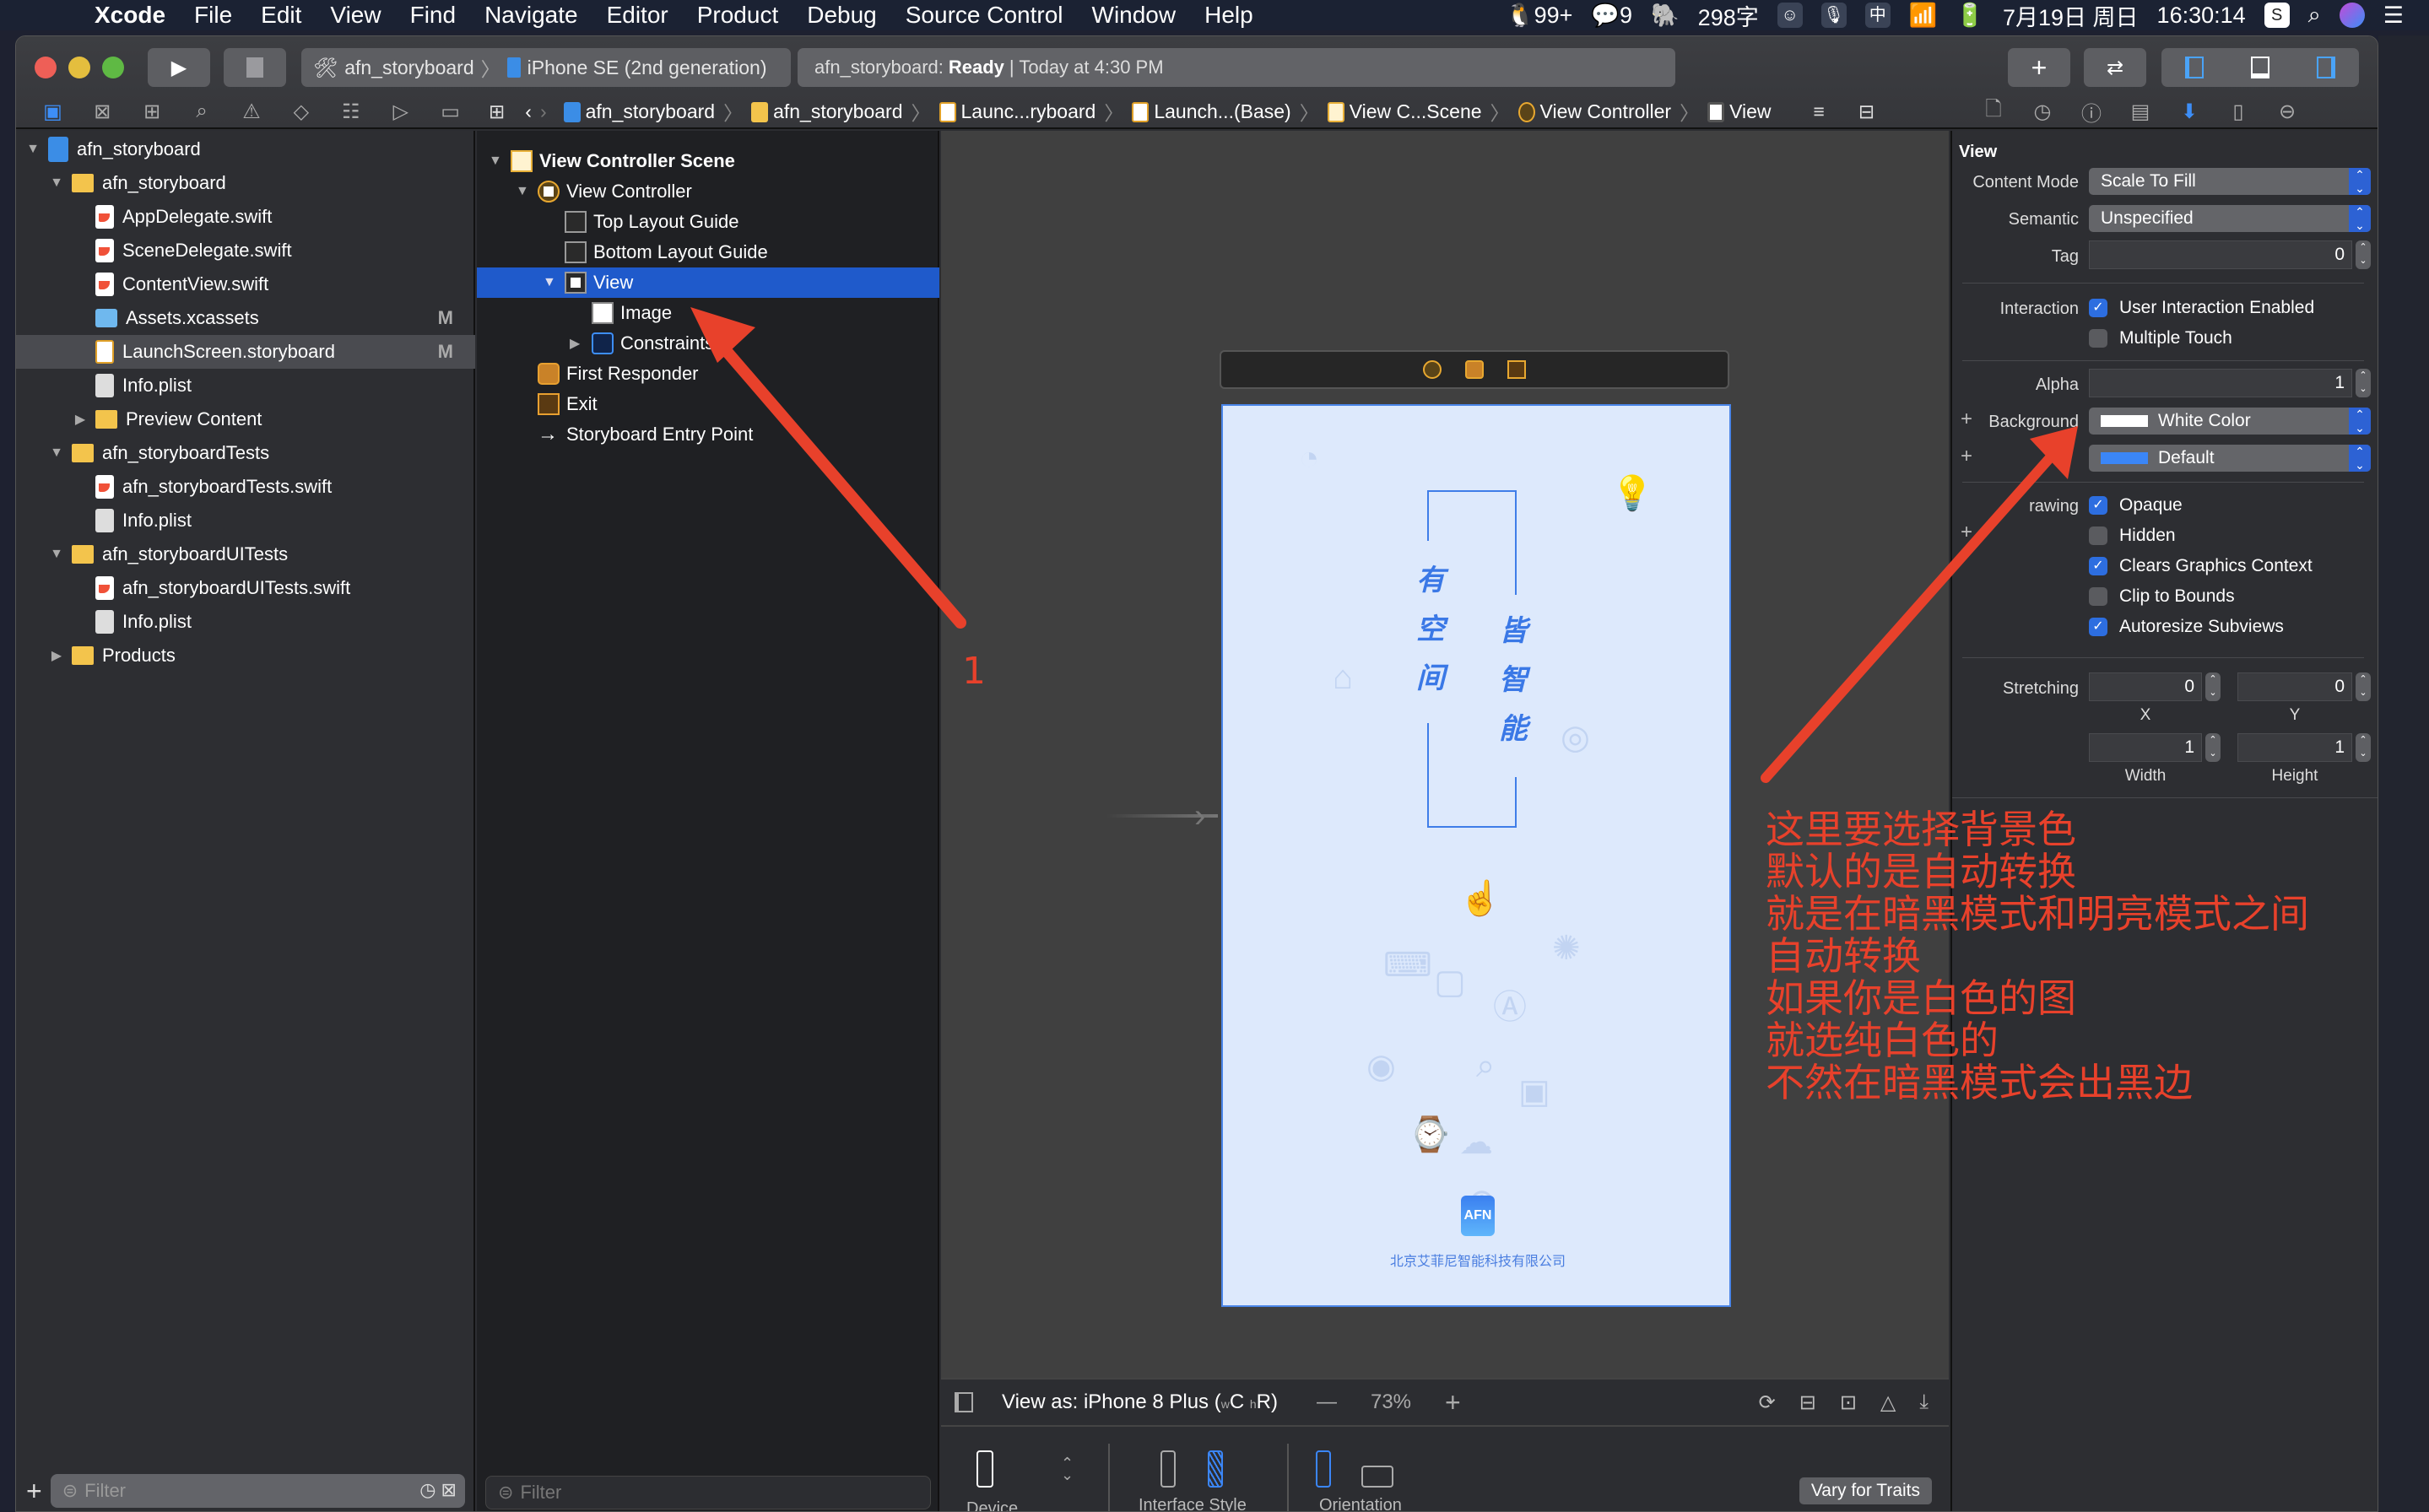  What do you see at coordinates (708, 404) in the screenshot?
I see `outline-item: Exit` at bounding box center [708, 404].